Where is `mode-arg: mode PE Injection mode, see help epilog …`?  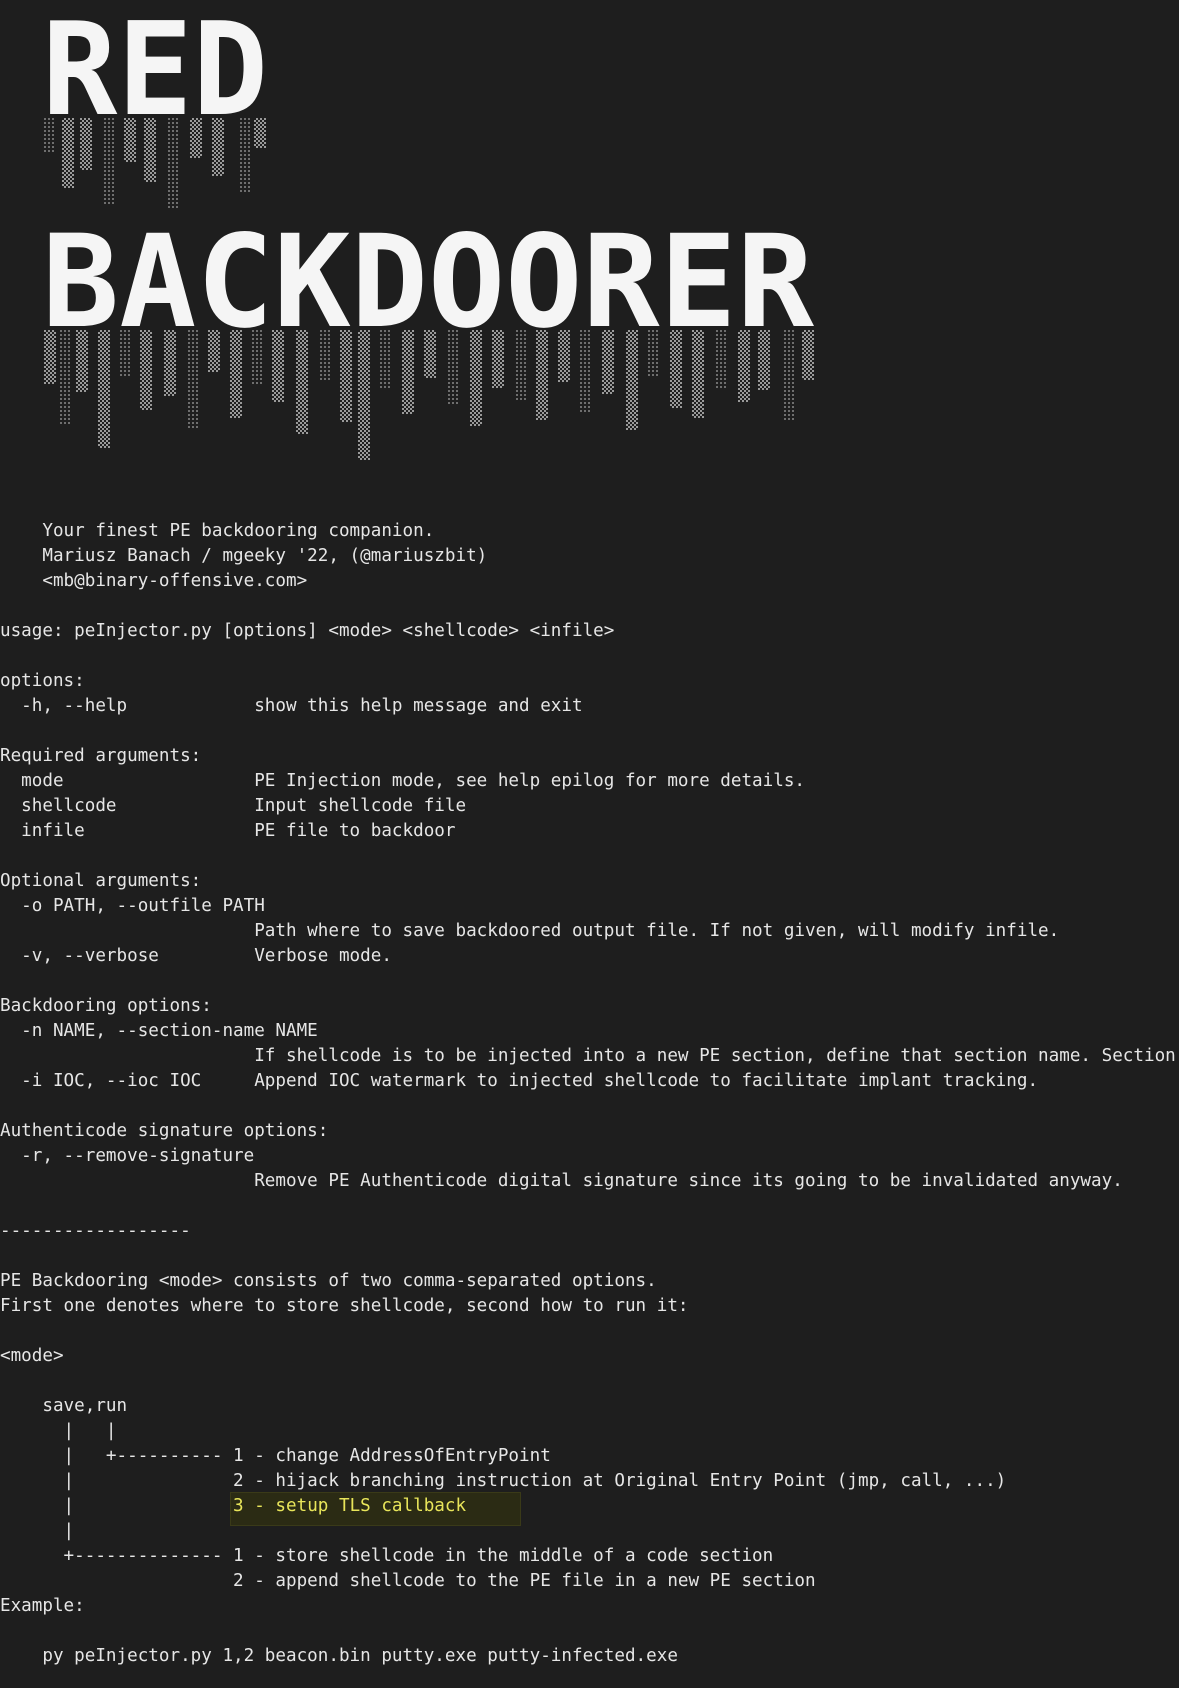 mode-arg: mode PE Injection mode, see help epilog … is located at coordinates (403, 781).